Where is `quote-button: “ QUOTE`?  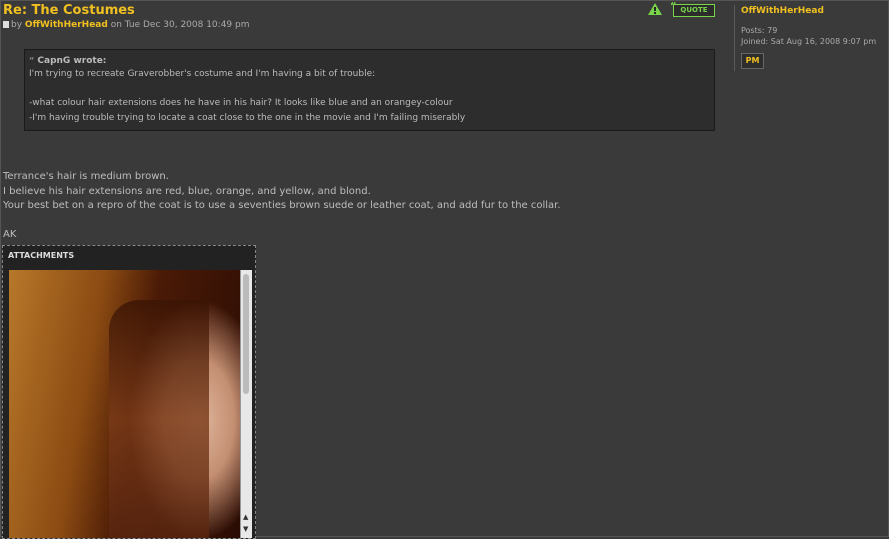
quote-button: “ QUOTE is located at coordinates (692, 9).